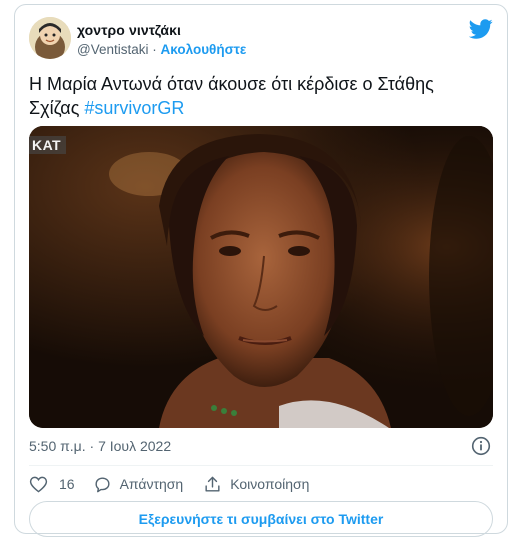 The width and height of the screenshot is (516, 537). I want to click on info-icon, so click(481, 446).